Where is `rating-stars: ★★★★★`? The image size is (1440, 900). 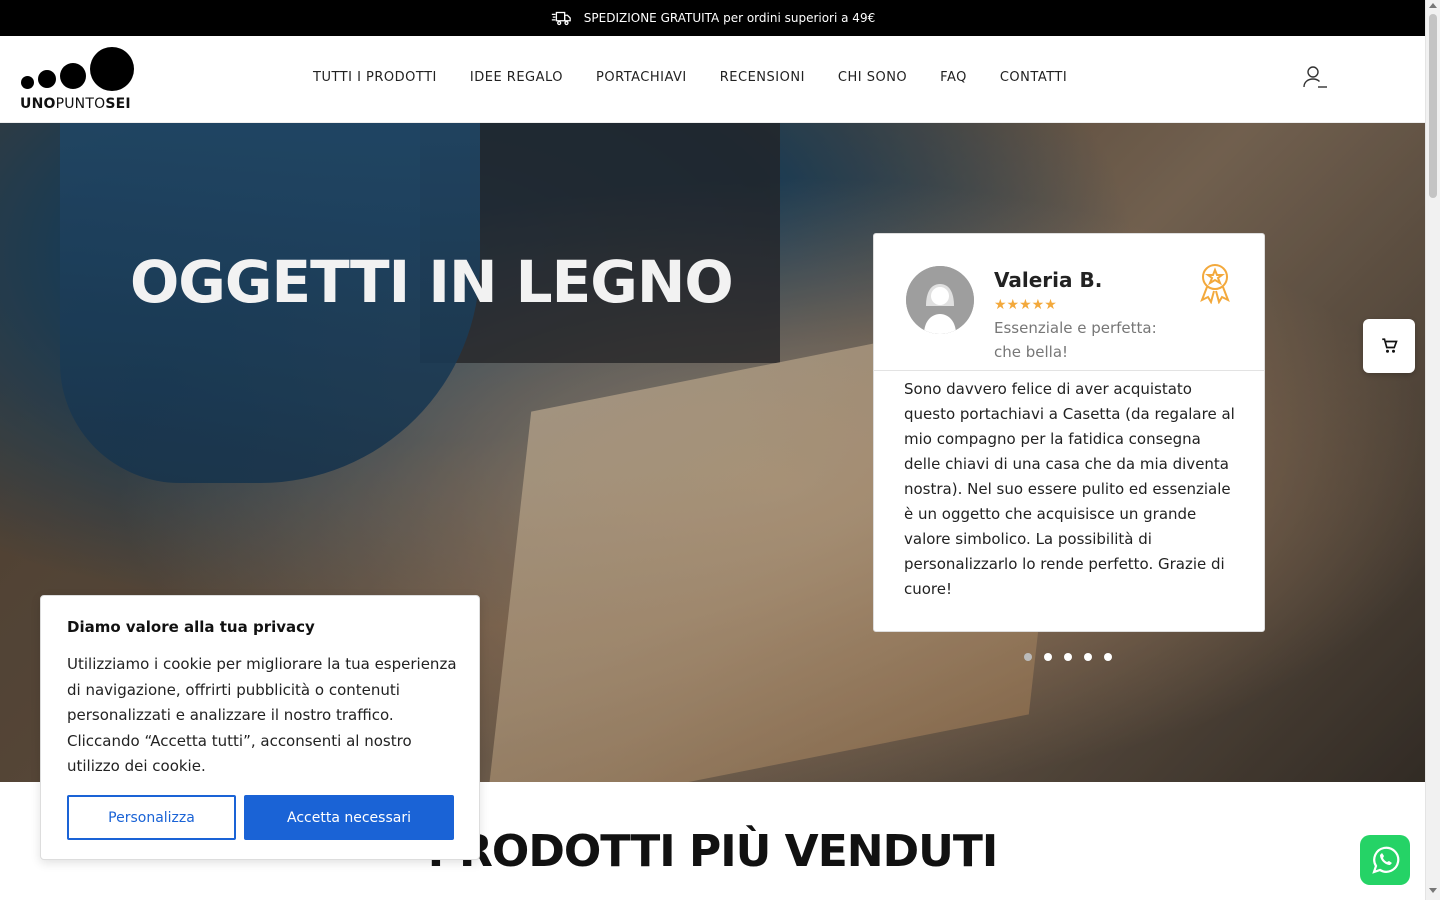 rating-stars: ★★★★★ is located at coordinates (1025, 305).